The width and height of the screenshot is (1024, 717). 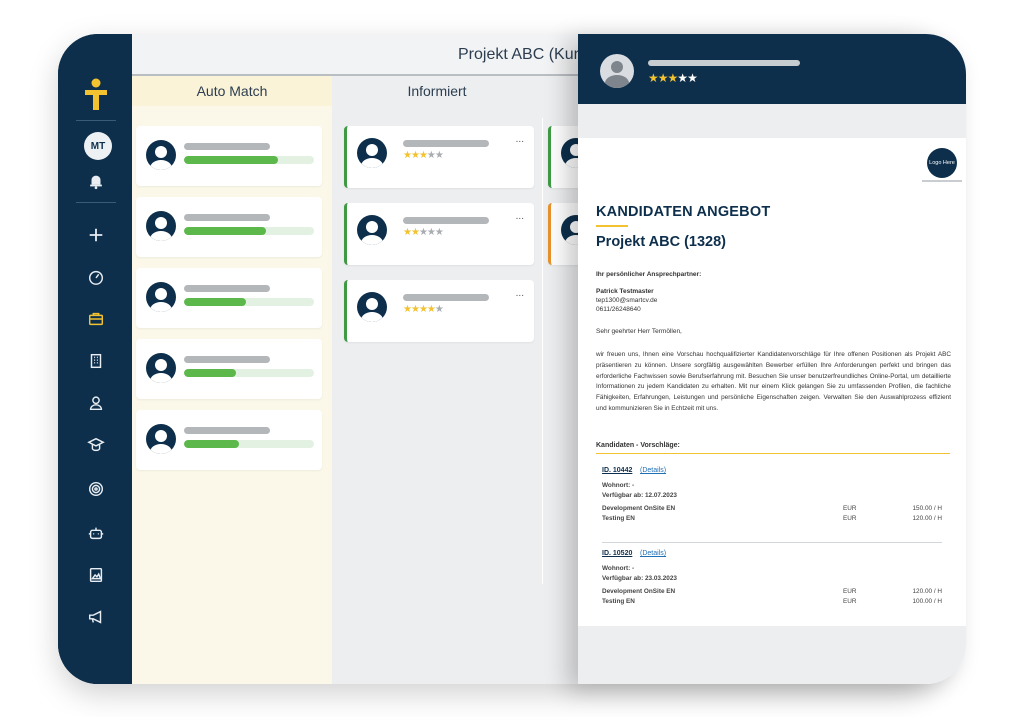 What do you see at coordinates (639, 508) in the screenshot?
I see `rate-label: Development OnSite EN` at bounding box center [639, 508].